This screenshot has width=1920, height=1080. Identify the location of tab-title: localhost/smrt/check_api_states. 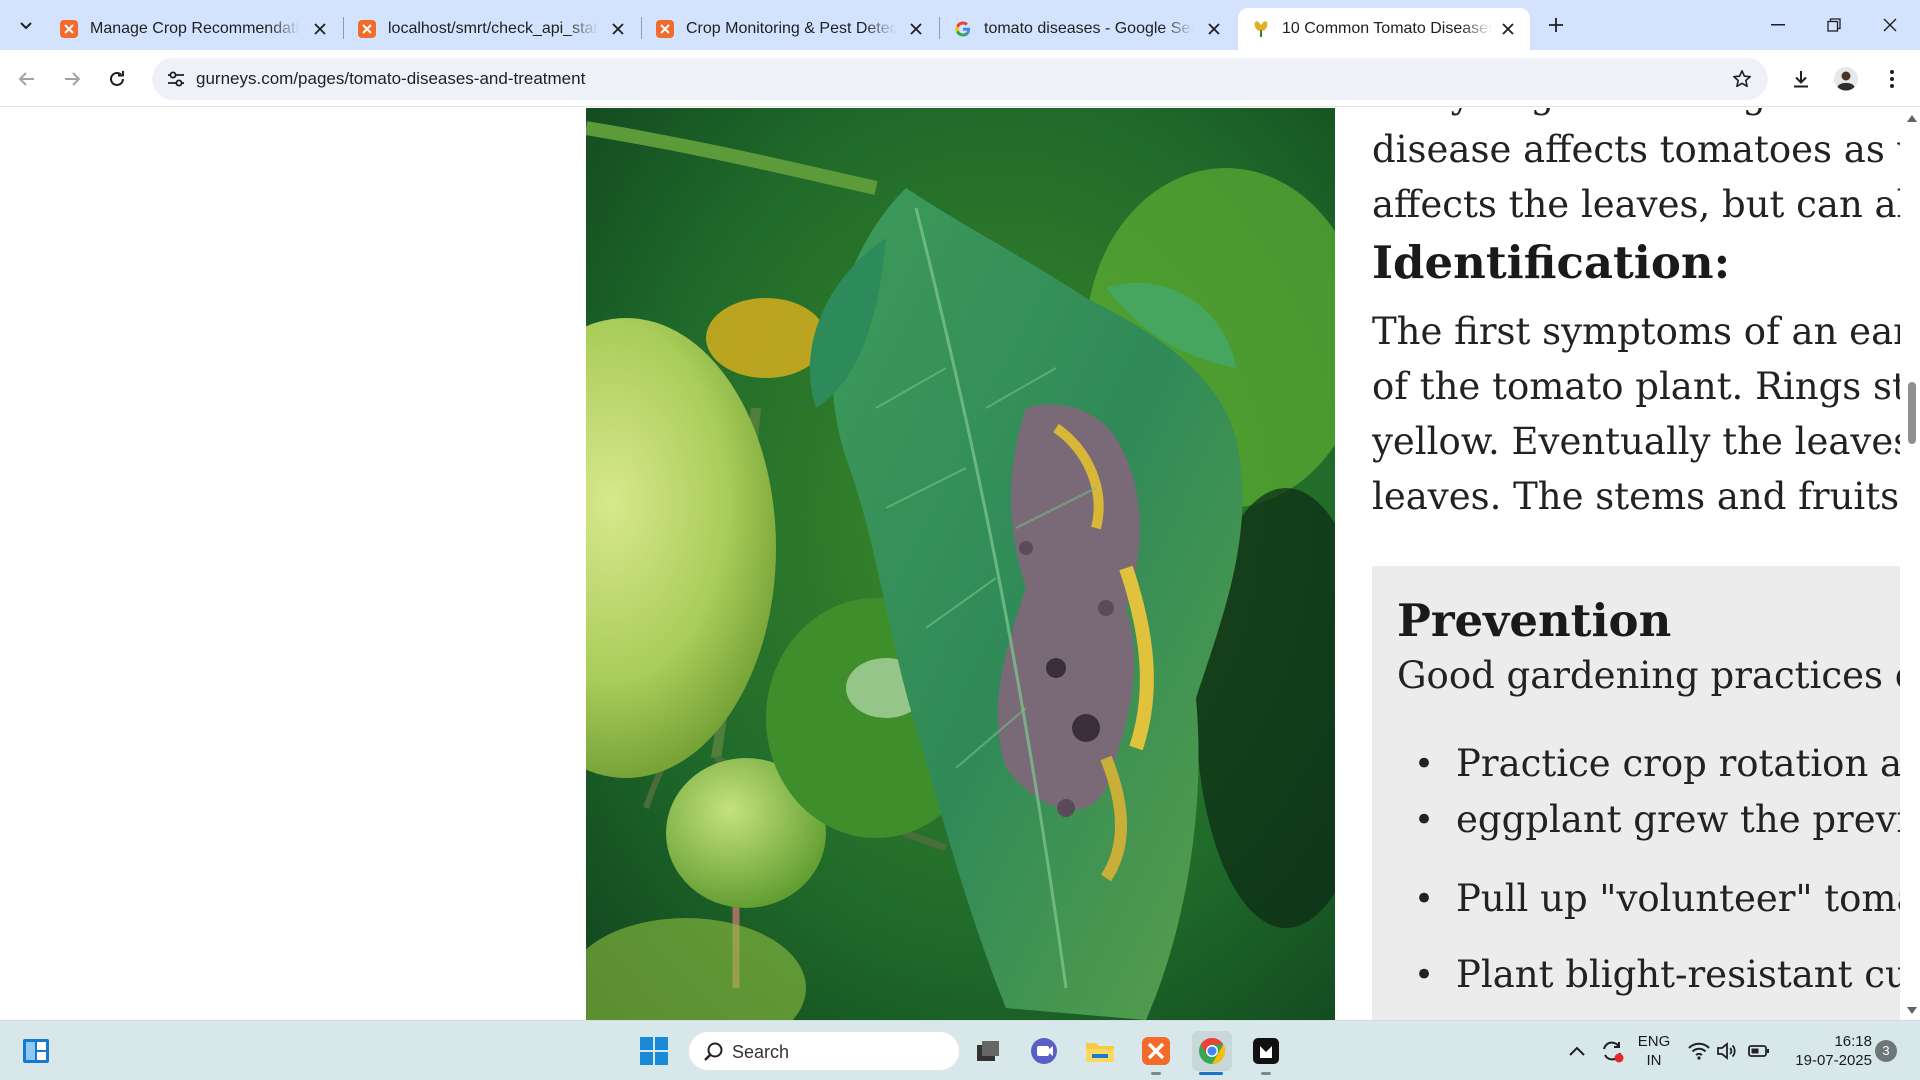
(493, 28).